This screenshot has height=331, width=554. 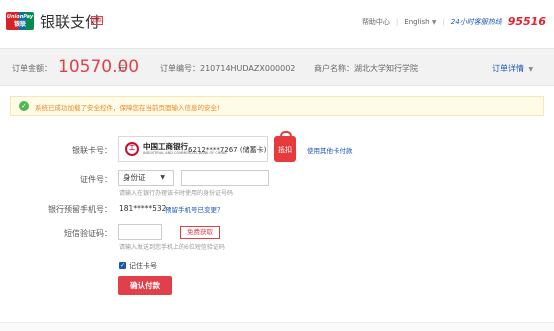 What do you see at coordinates (176, 193) in the screenshot?
I see `id-hint: 请输入在银行办理该卡时使用的身份证号码` at bounding box center [176, 193].